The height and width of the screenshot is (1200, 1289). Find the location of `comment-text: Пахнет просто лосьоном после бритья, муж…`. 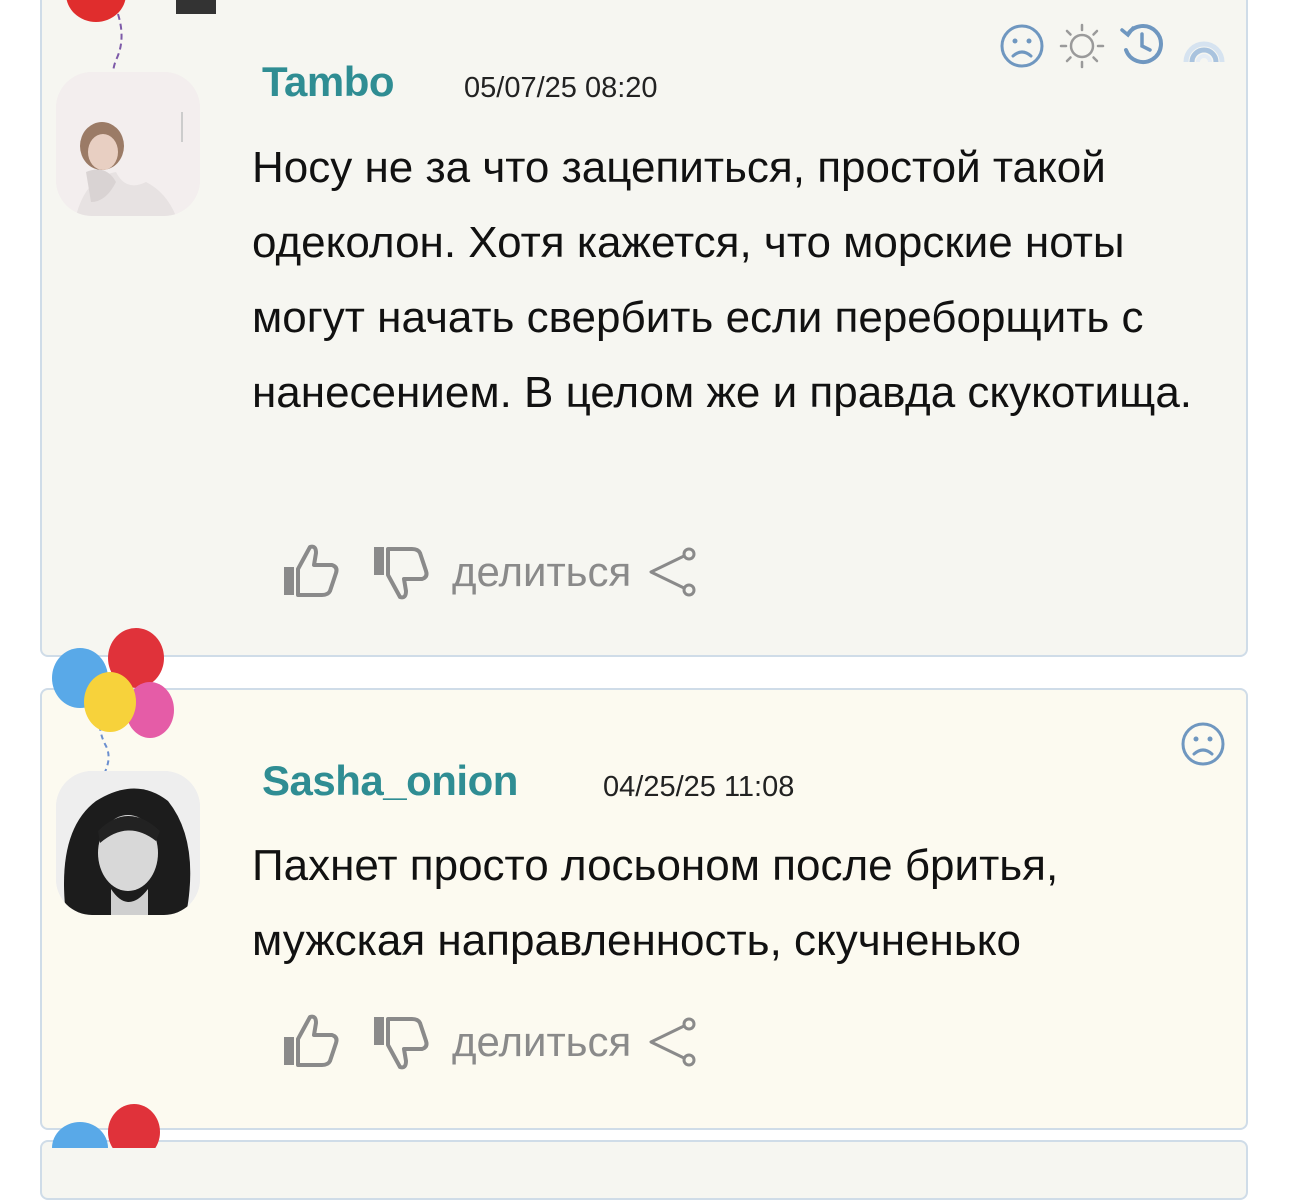

comment-text: Пахнет просто лосьоном после бритья, муж… is located at coordinates (655, 903).